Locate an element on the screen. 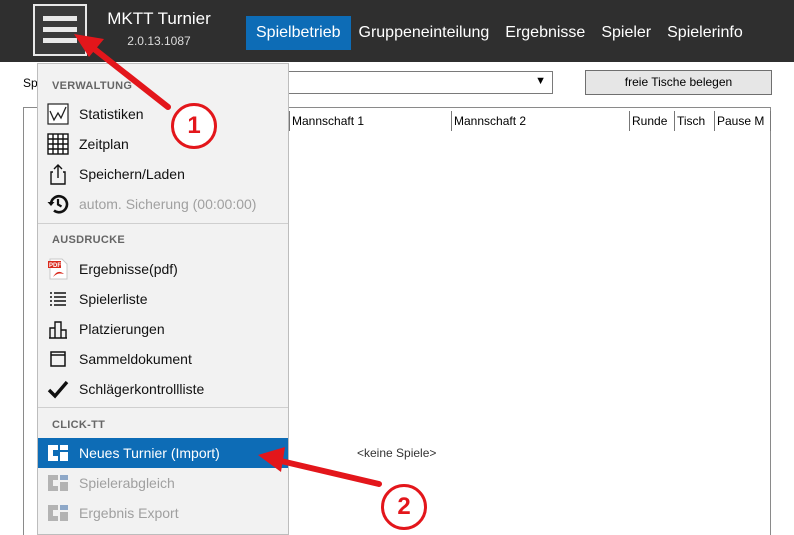  grid-icon is located at coordinates (58, 144).